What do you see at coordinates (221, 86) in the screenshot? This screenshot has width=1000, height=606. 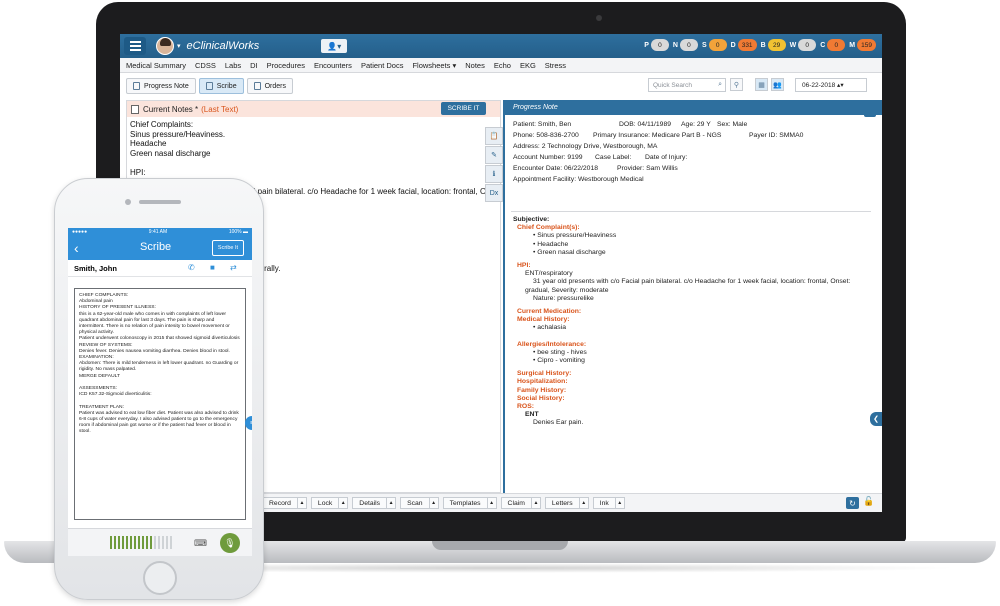 I see `scribe-button: Scribe` at bounding box center [221, 86].